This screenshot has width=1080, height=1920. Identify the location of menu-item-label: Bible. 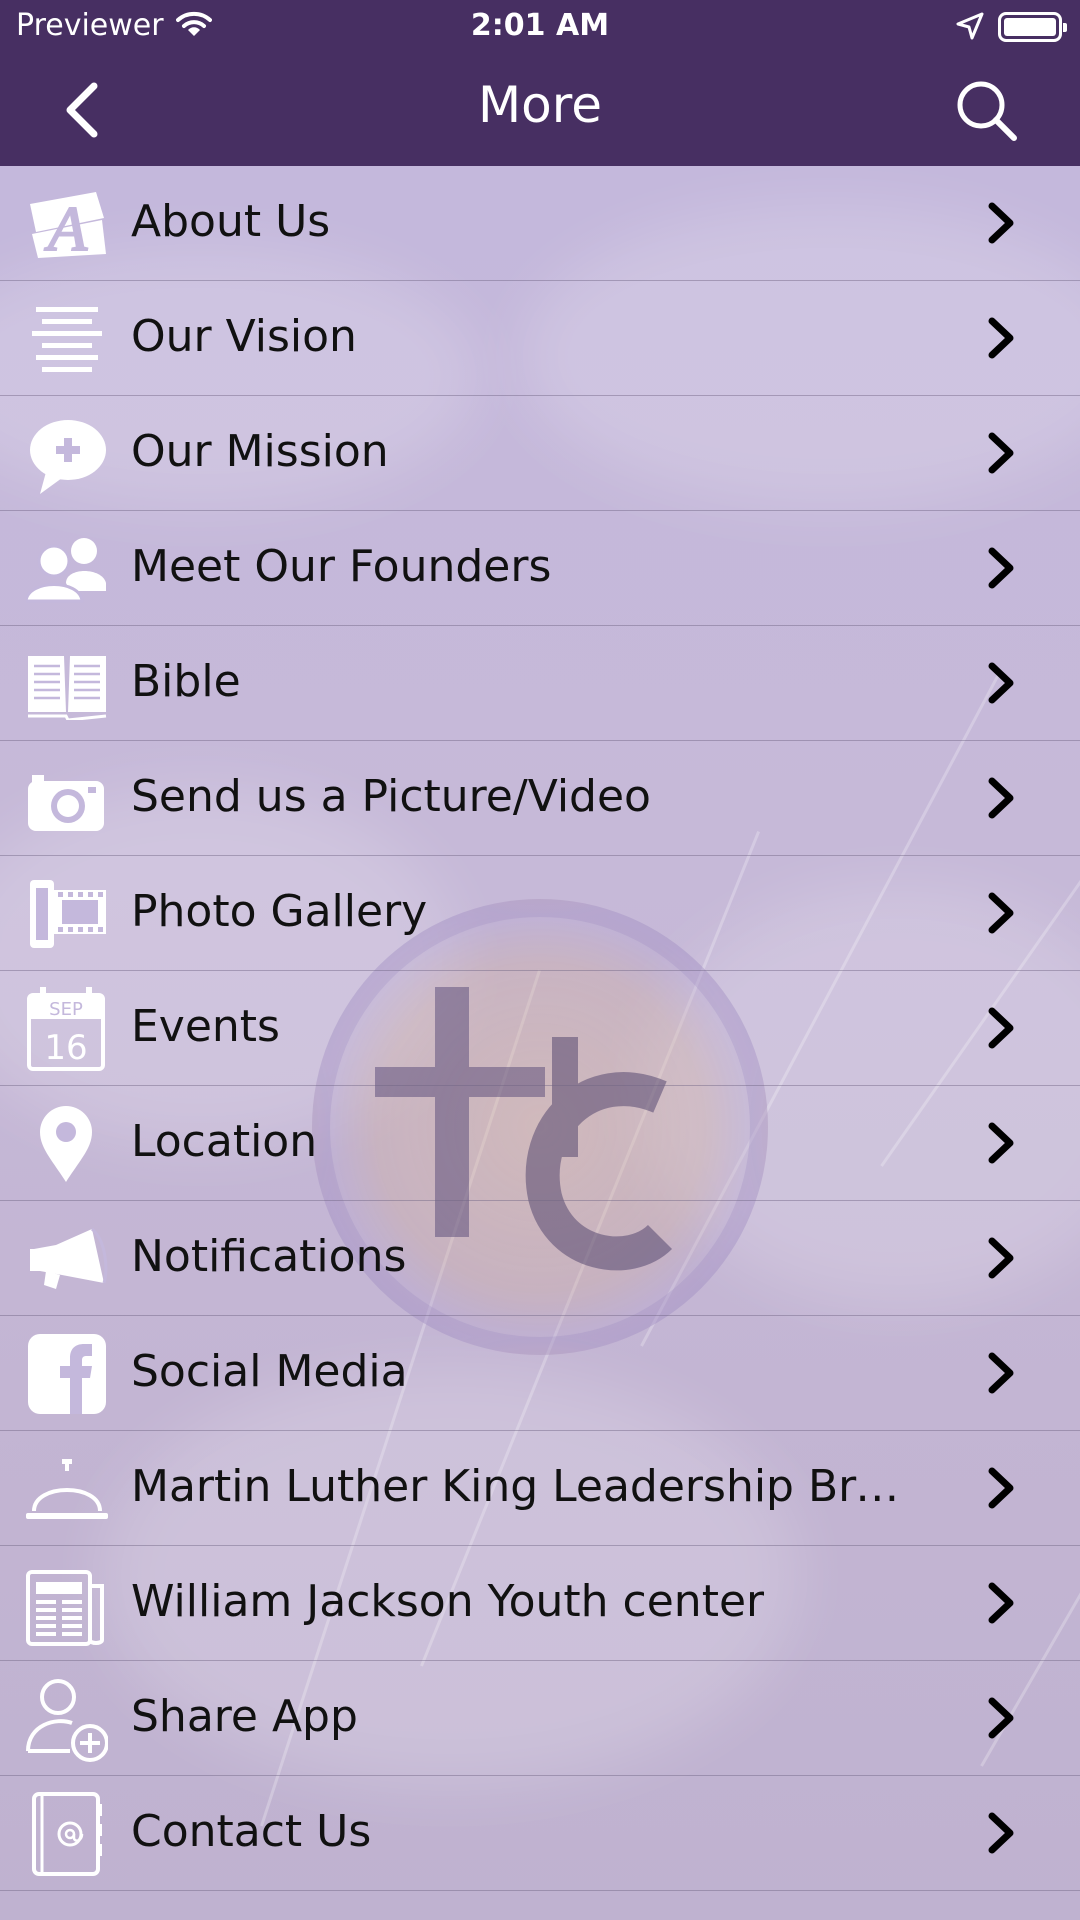
(186, 681).